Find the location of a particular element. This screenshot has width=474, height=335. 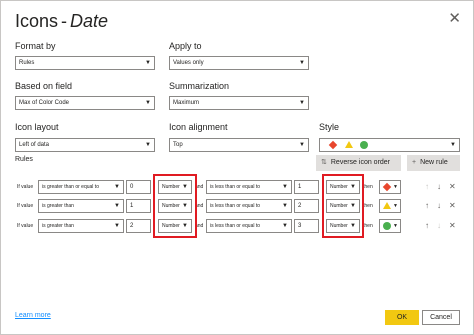

apply-to-select: Values only ▼ is located at coordinates (239, 63).